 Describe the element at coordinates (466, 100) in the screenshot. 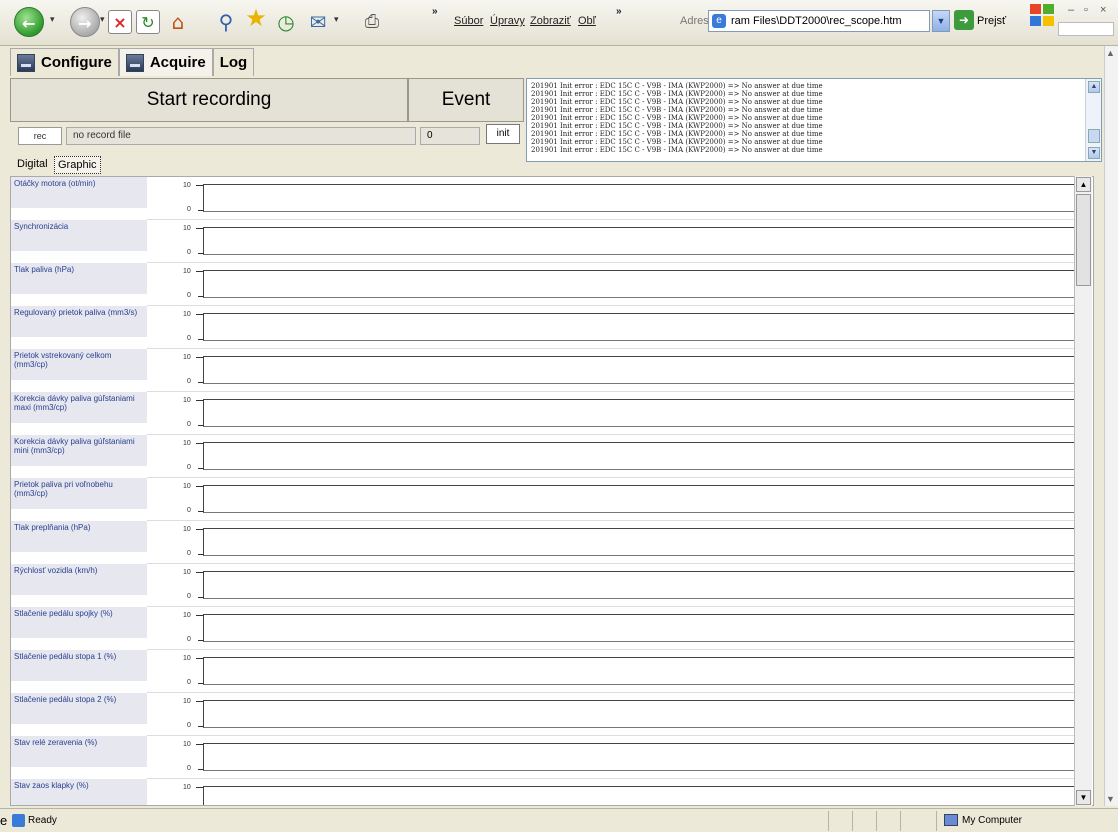

I see `event-button: Event` at that location.